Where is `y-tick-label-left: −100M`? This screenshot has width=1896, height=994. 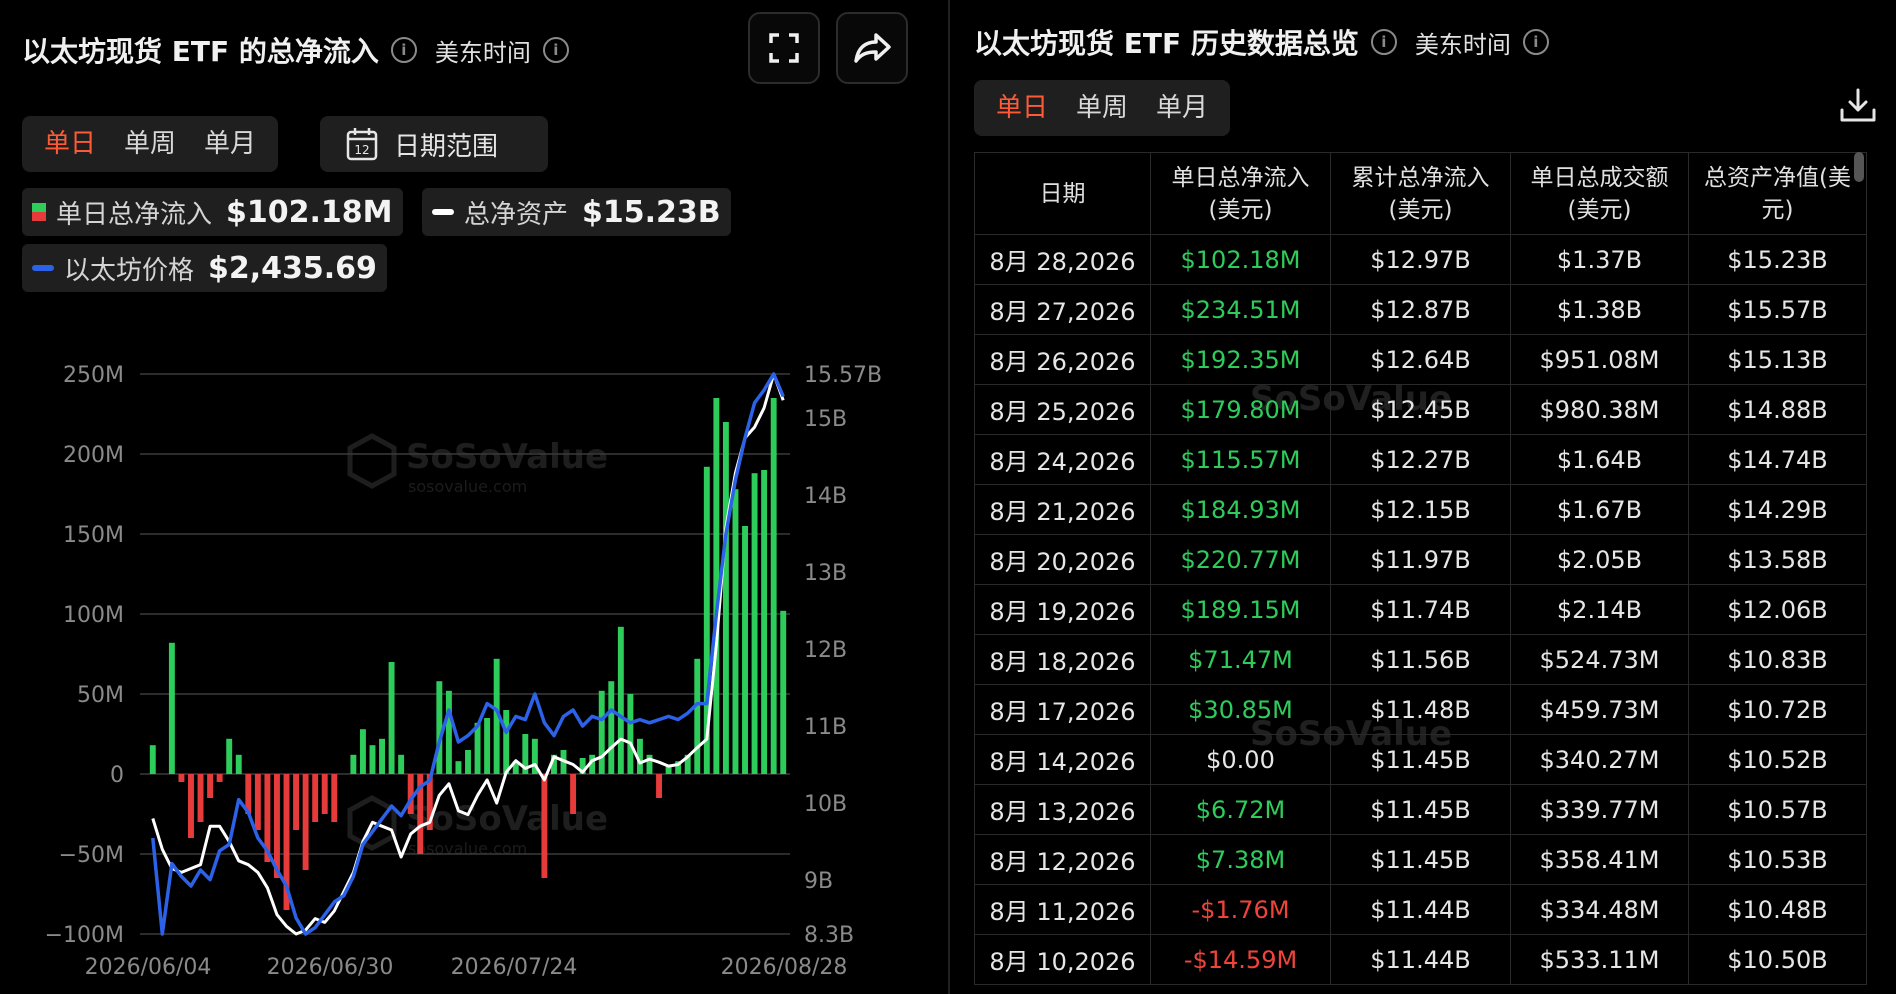 y-tick-label-left: −100M is located at coordinates (84, 935).